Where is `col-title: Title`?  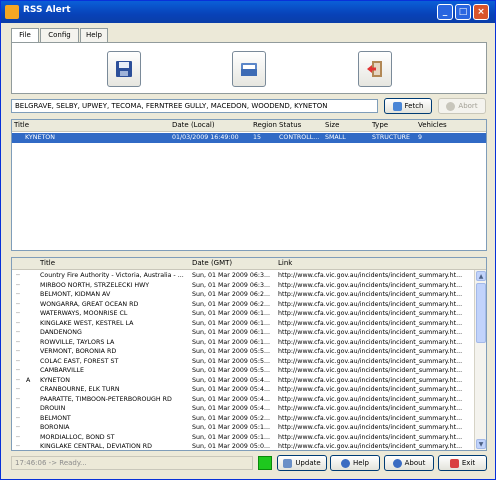 col-title: Title is located at coordinates (21, 125).